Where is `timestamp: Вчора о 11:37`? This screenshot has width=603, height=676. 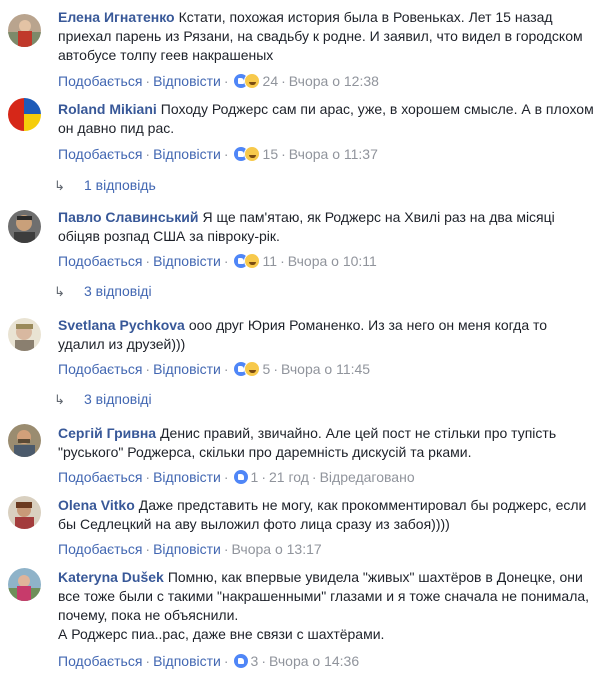 timestamp: Вчора о 11:37 is located at coordinates (333, 154).